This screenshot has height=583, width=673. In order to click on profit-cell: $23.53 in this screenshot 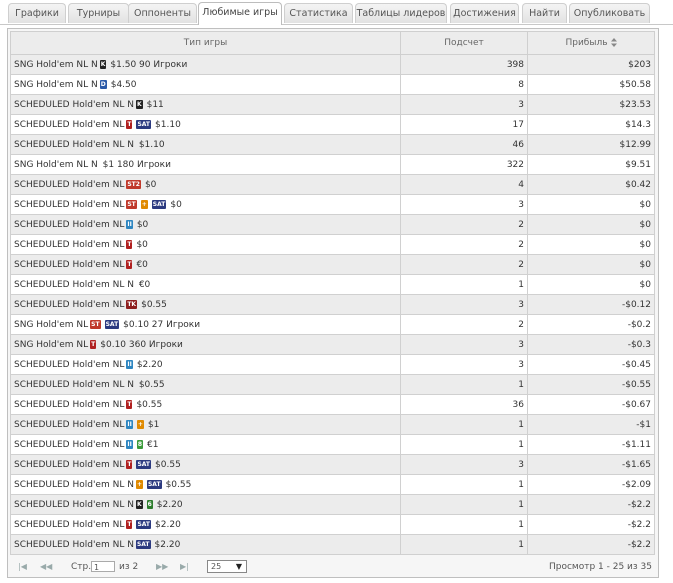, I will do `click(591, 104)`.